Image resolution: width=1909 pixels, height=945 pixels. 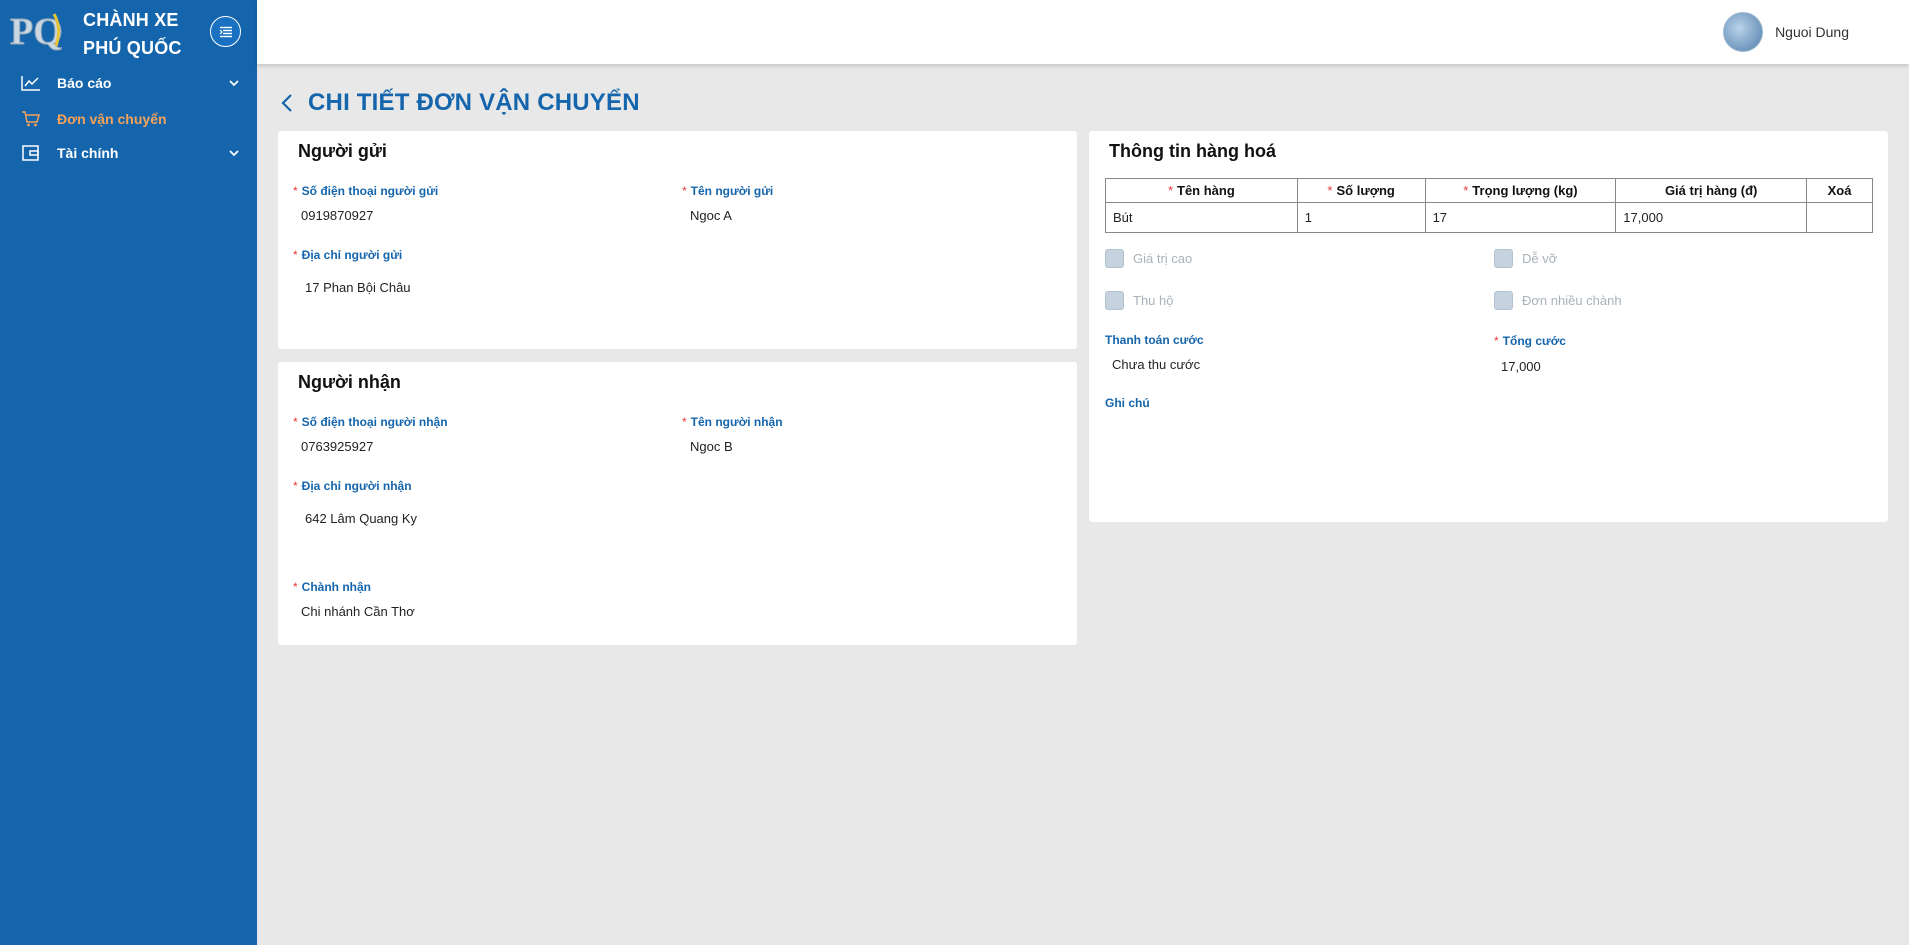 What do you see at coordinates (1520, 217) in the screenshot?
I see `goods-weight-cell: 17` at bounding box center [1520, 217].